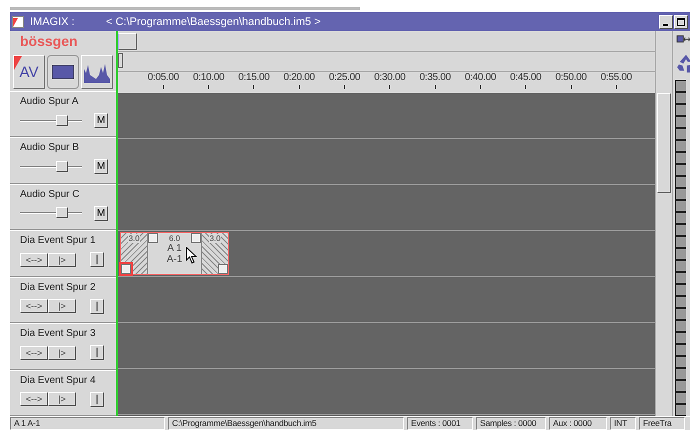 This screenshot has height=430, width=690. Describe the element at coordinates (254, 77) in the screenshot. I see `time-label: 0:15.00` at that location.